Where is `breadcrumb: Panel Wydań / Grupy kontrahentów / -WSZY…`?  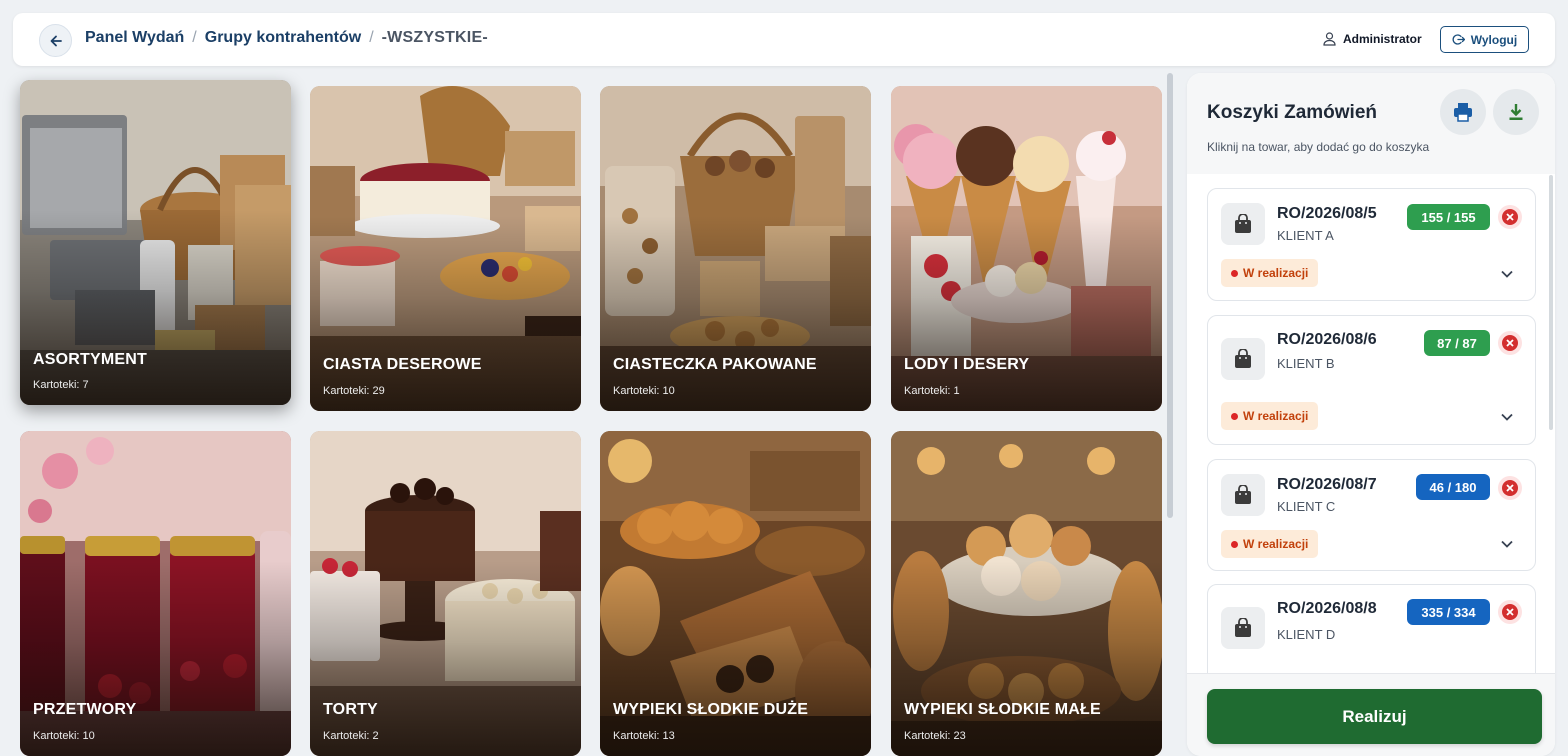
breadcrumb: Panel Wydań / Grupy kontrahentów / -WSZY… is located at coordinates (286, 38).